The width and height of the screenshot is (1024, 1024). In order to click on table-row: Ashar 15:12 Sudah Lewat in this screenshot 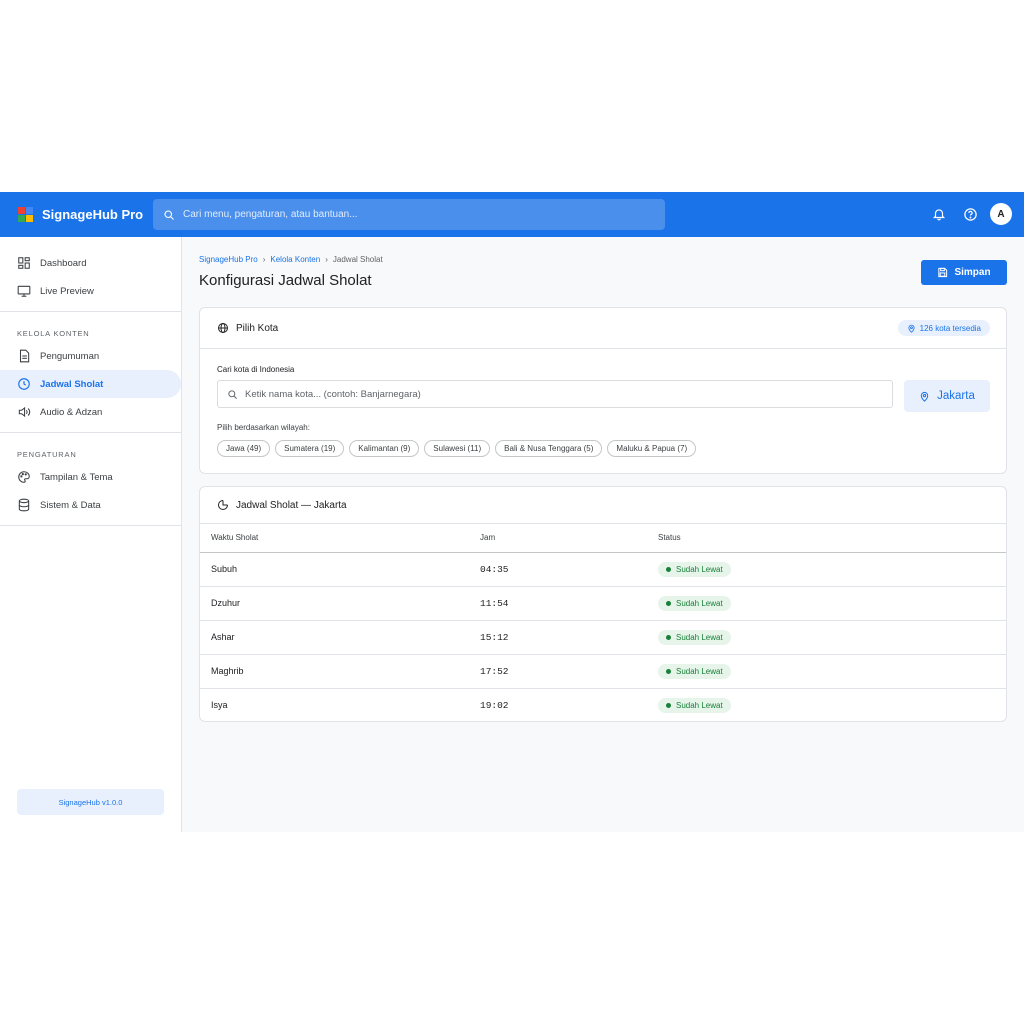, I will do `click(603, 637)`.